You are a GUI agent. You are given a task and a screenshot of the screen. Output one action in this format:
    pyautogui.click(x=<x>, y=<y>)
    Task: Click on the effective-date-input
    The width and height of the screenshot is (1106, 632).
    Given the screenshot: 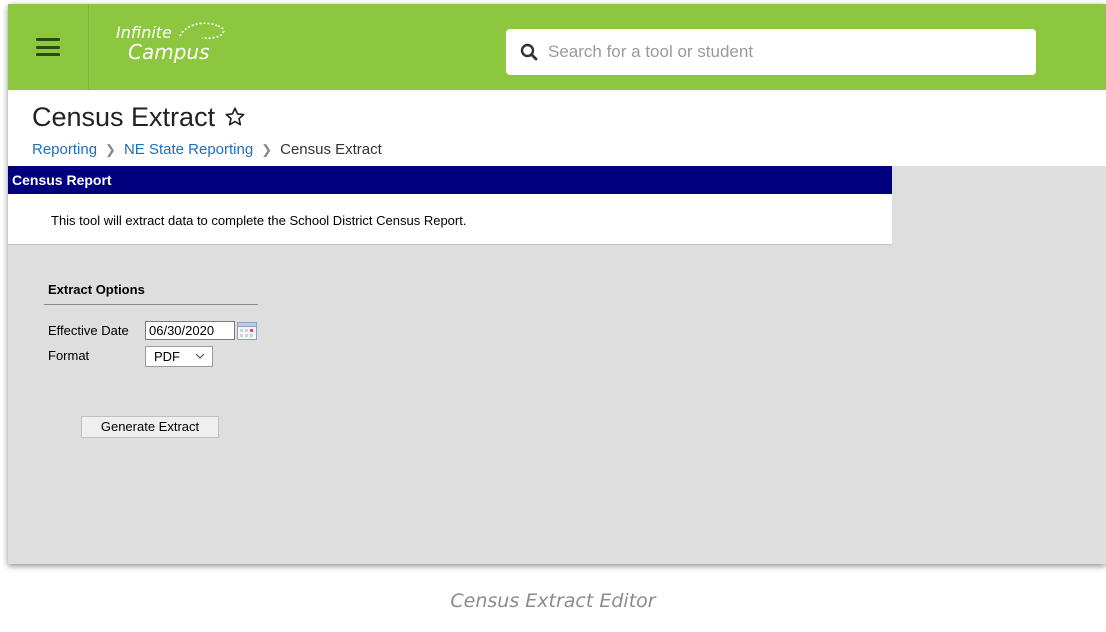 What is the action you would take?
    pyautogui.click(x=190, y=330)
    